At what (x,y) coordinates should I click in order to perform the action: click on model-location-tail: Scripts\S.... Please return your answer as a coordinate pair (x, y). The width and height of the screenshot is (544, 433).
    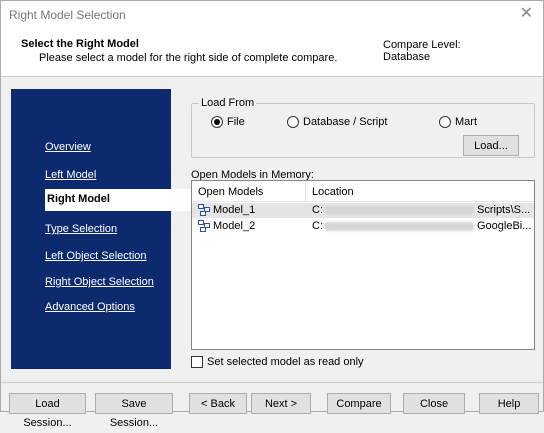
    Looking at the image, I should click on (504, 210).